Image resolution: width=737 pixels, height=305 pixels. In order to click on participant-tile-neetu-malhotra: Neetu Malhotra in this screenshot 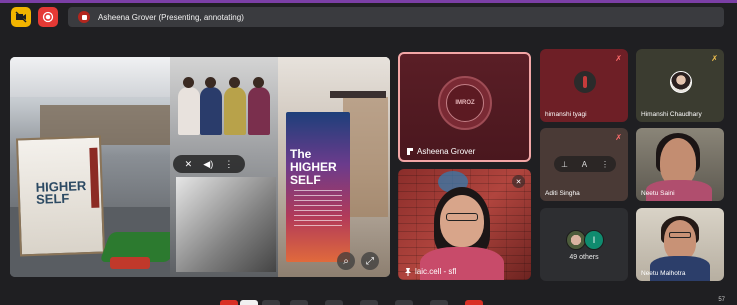, I will do `click(680, 244)`.